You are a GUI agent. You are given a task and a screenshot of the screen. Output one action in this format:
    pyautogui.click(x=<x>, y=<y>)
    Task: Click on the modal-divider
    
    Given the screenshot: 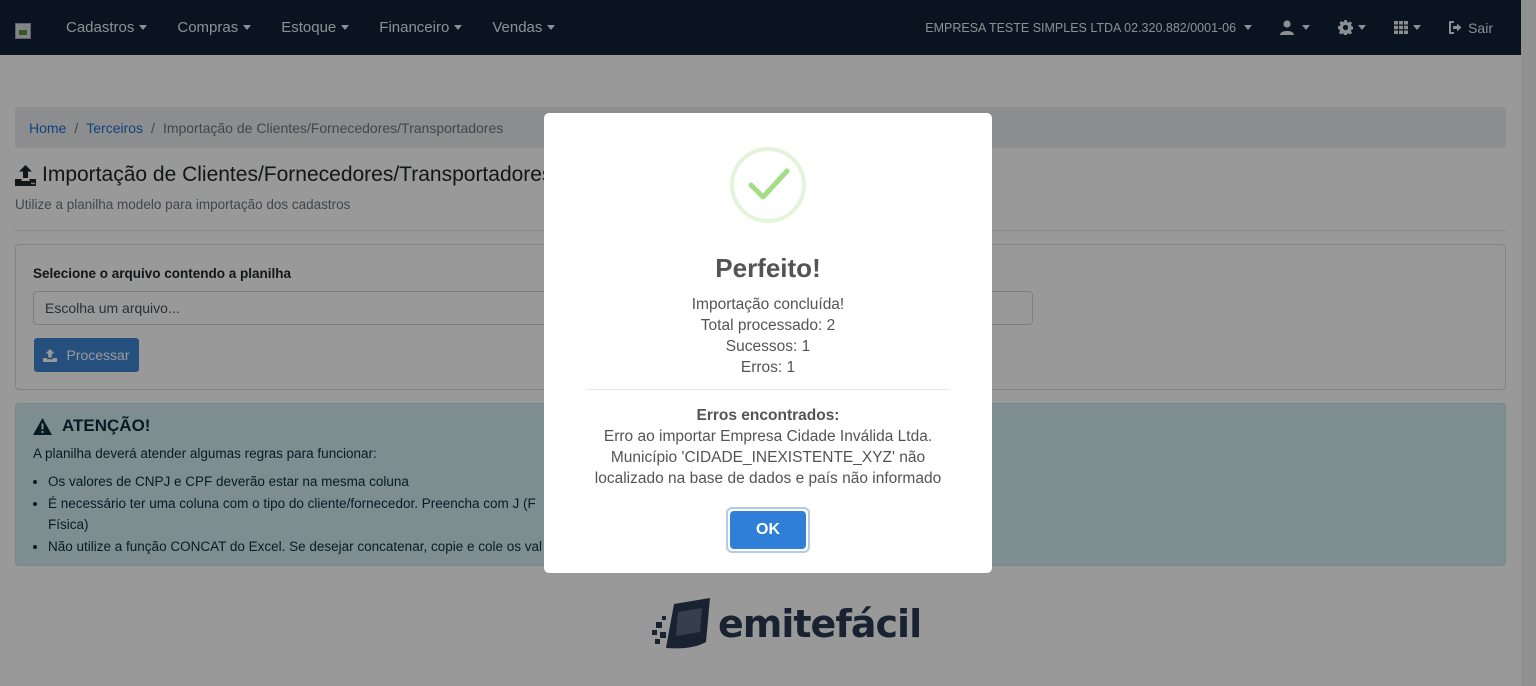 What is the action you would take?
    pyautogui.click(x=768, y=389)
    